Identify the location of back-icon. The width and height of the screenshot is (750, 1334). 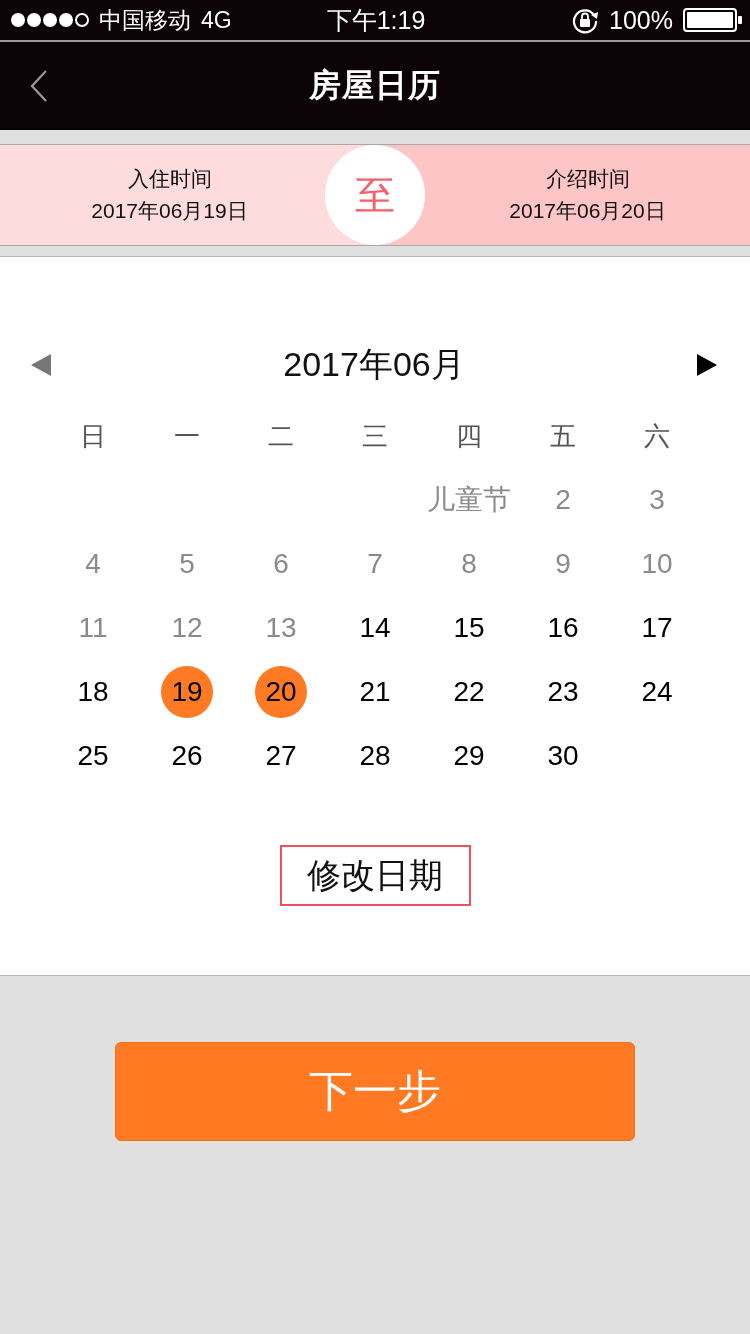
(39, 86).